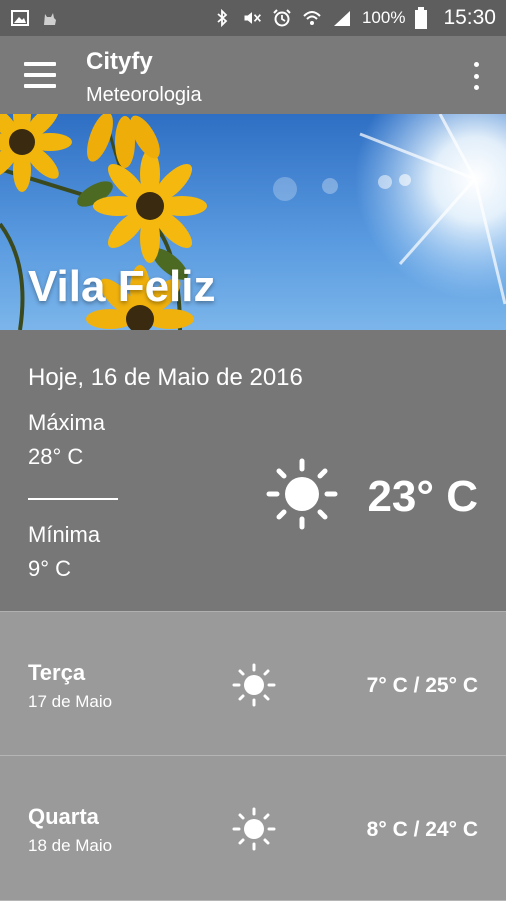 This screenshot has height=901, width=506. What do you see at coordinates (64, 534) in the screenshot?
I see `min-temp-label: Mínima` at bounding box center [64, 534].